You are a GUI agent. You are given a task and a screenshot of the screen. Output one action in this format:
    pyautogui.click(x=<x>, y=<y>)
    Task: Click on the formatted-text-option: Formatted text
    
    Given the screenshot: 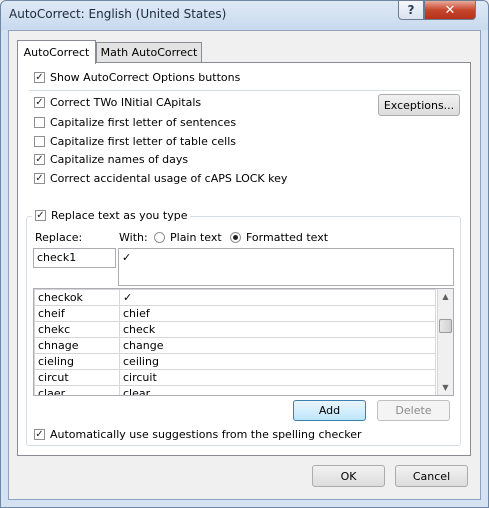 What is the action you would take?
    pyautogui.click(x=279, y=237)
    